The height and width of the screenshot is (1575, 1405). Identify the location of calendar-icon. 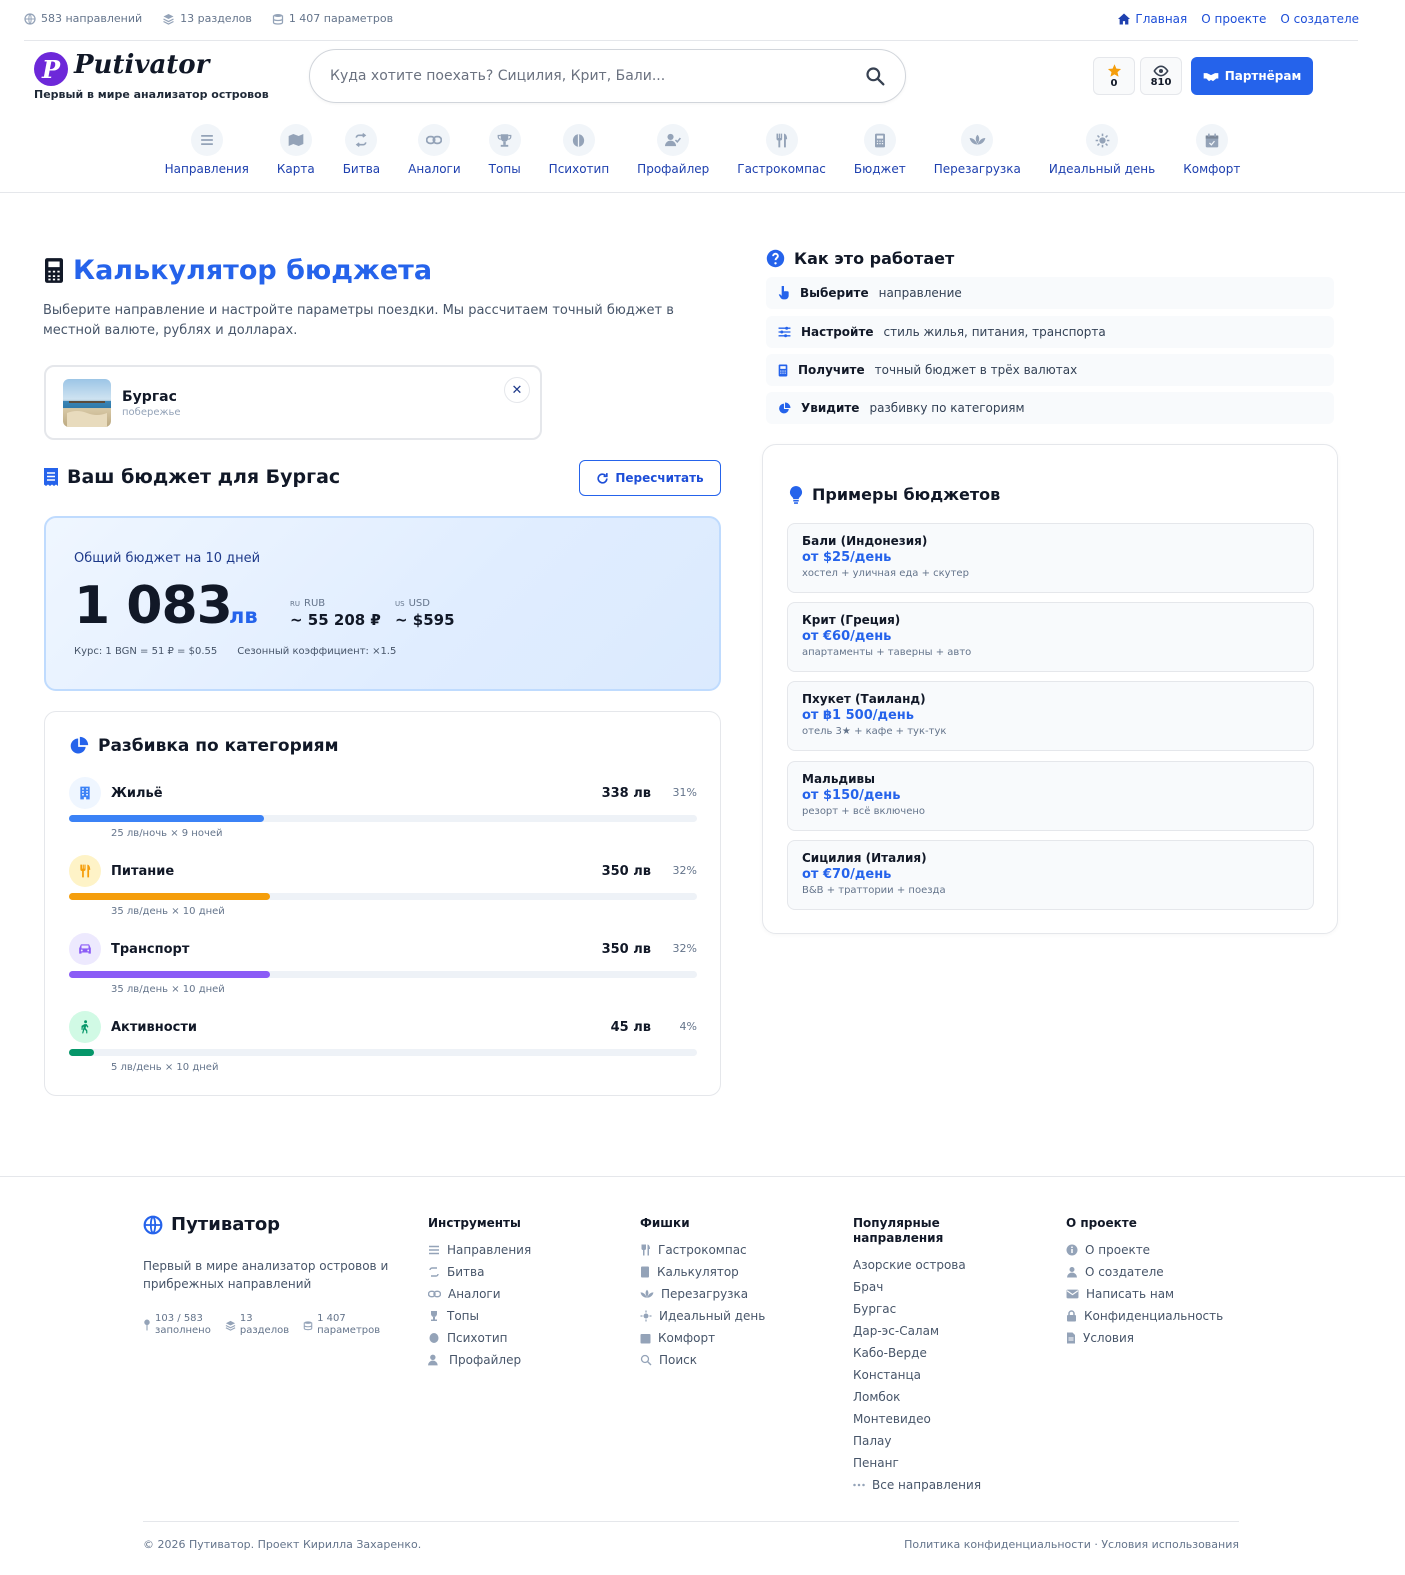
(645, 1339).